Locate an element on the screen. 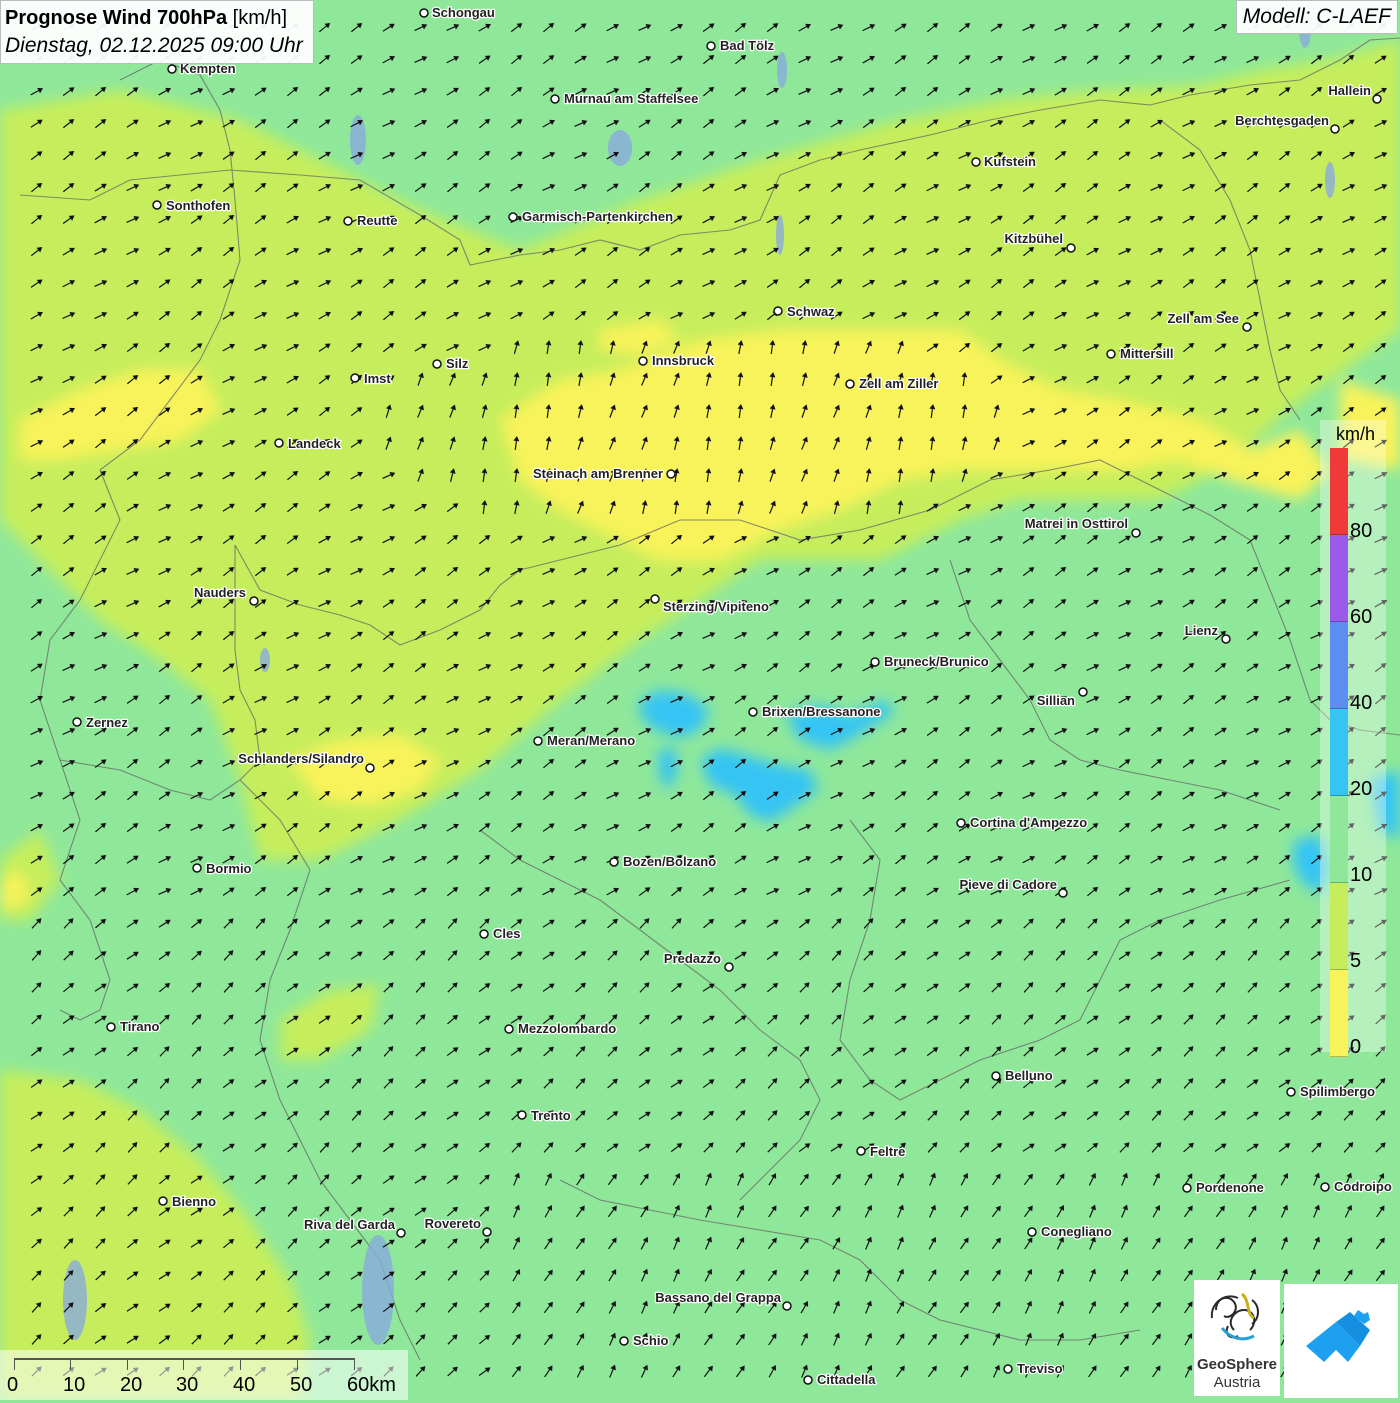 This screenshot has height=1403, width=1400. city-marker: Schongau is located at coordinates (457, 12).